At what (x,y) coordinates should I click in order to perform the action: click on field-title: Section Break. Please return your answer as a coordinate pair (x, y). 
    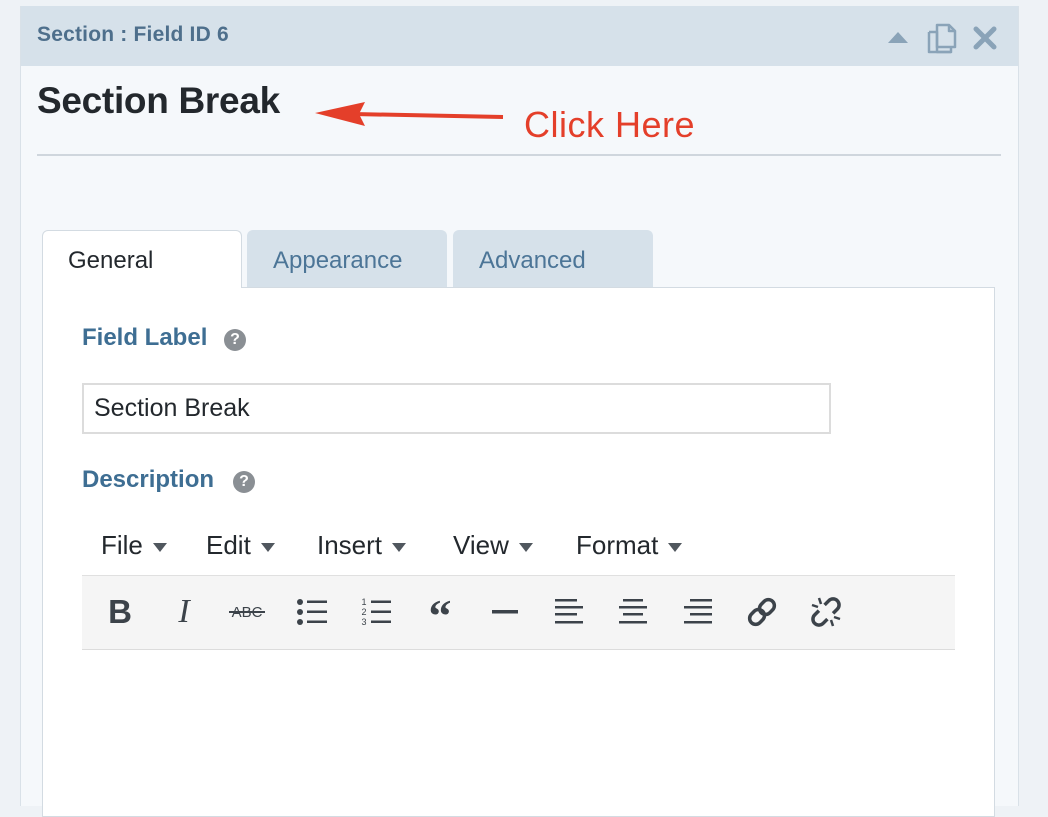
    Looking at the image, I should click on (158, 101).